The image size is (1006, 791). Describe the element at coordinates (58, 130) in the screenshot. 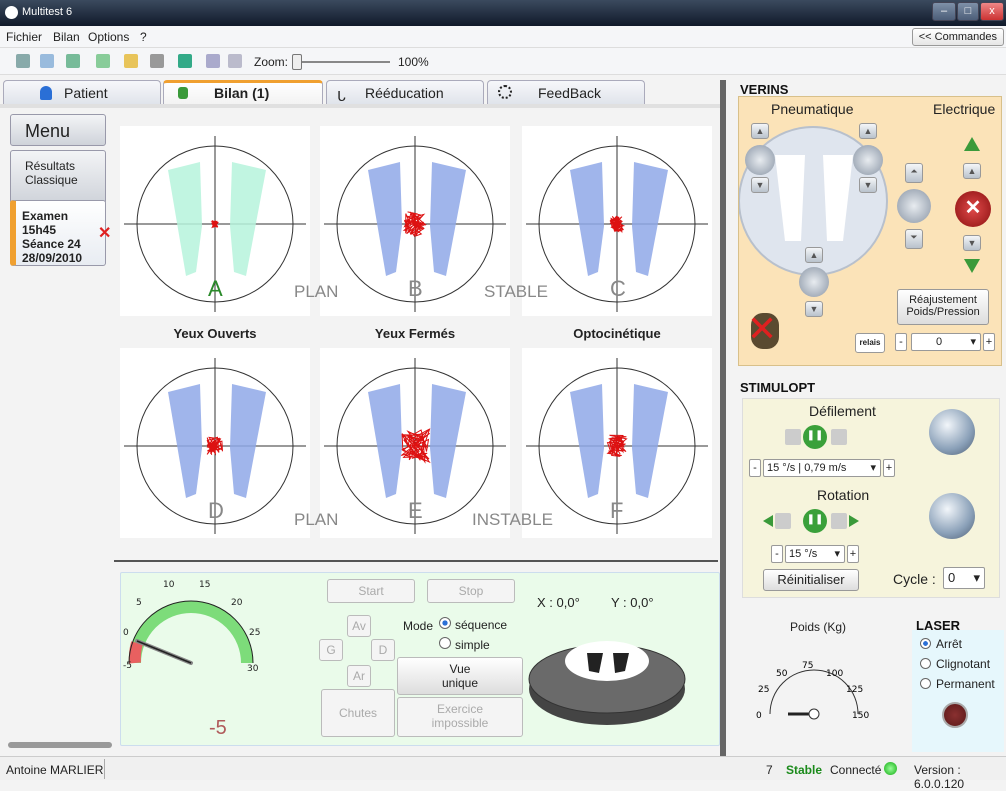

I see `menu-button: Menu` at that location.